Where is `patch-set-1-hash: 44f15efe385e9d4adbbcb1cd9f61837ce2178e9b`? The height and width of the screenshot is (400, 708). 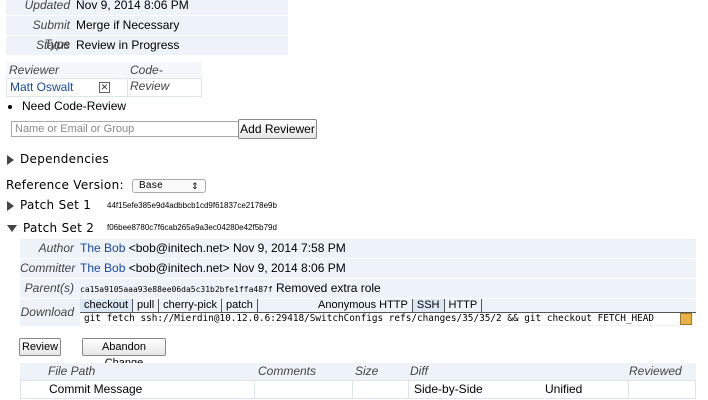 patch-set-1-hash: 44f15efe385e9d4adbbcb1cd9f61837ce2178e9b is located at coordinates (192, 205).